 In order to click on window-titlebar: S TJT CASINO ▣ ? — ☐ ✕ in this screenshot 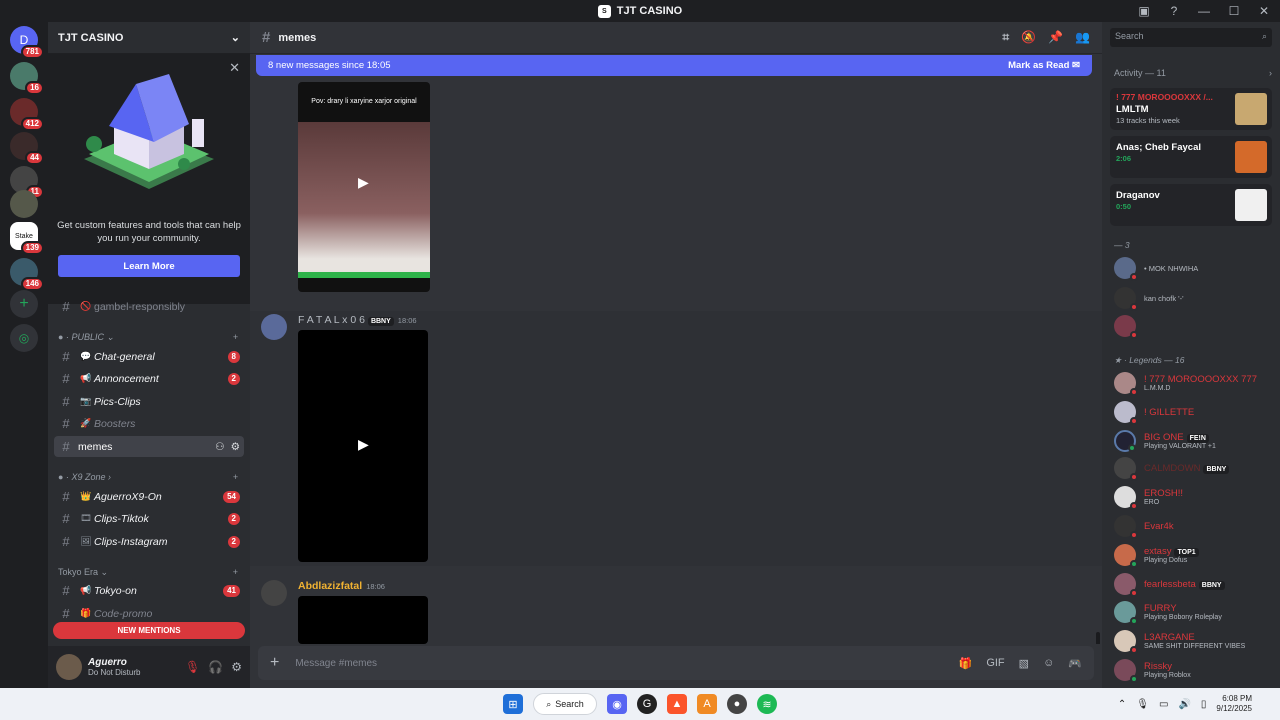, I will do `click(640, 11)`.